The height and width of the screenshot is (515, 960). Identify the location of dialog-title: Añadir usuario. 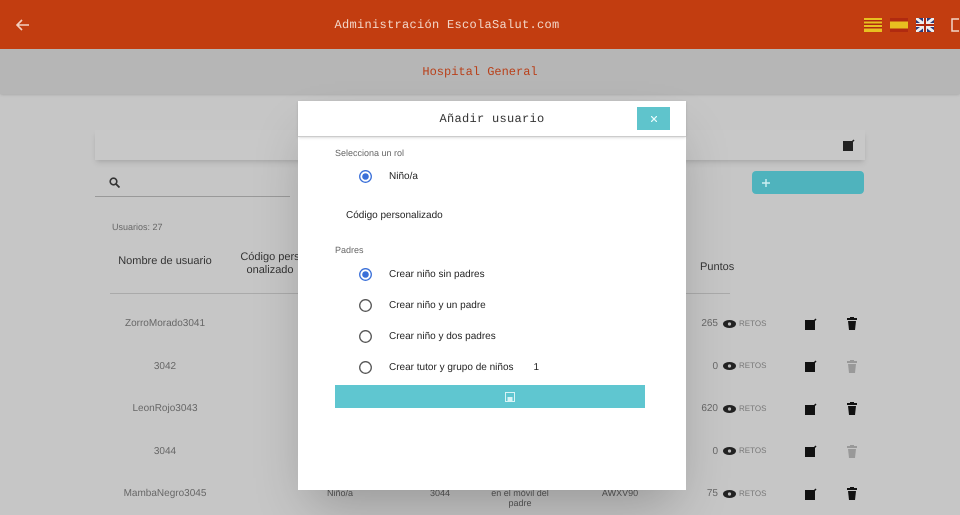
(492, 119).